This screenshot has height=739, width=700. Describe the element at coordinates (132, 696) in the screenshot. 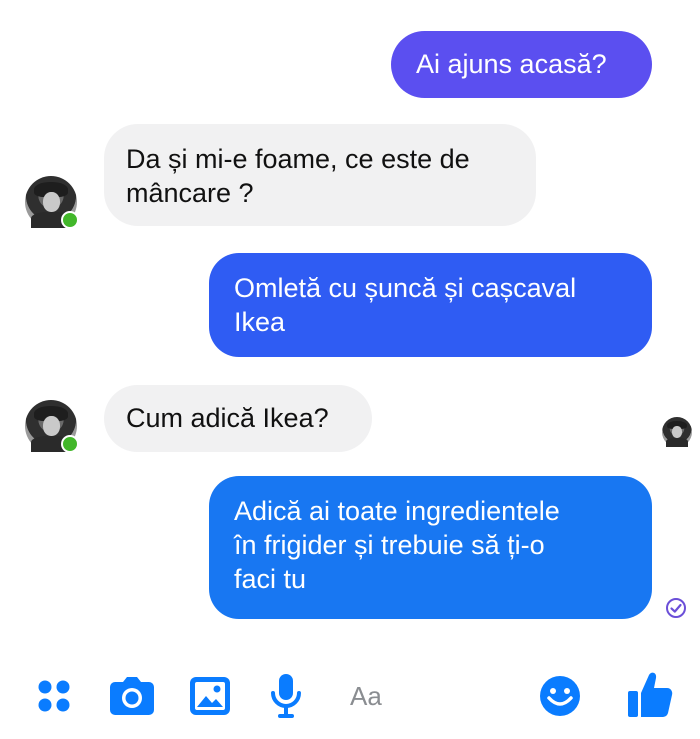

I see `camera-icon` at that location.